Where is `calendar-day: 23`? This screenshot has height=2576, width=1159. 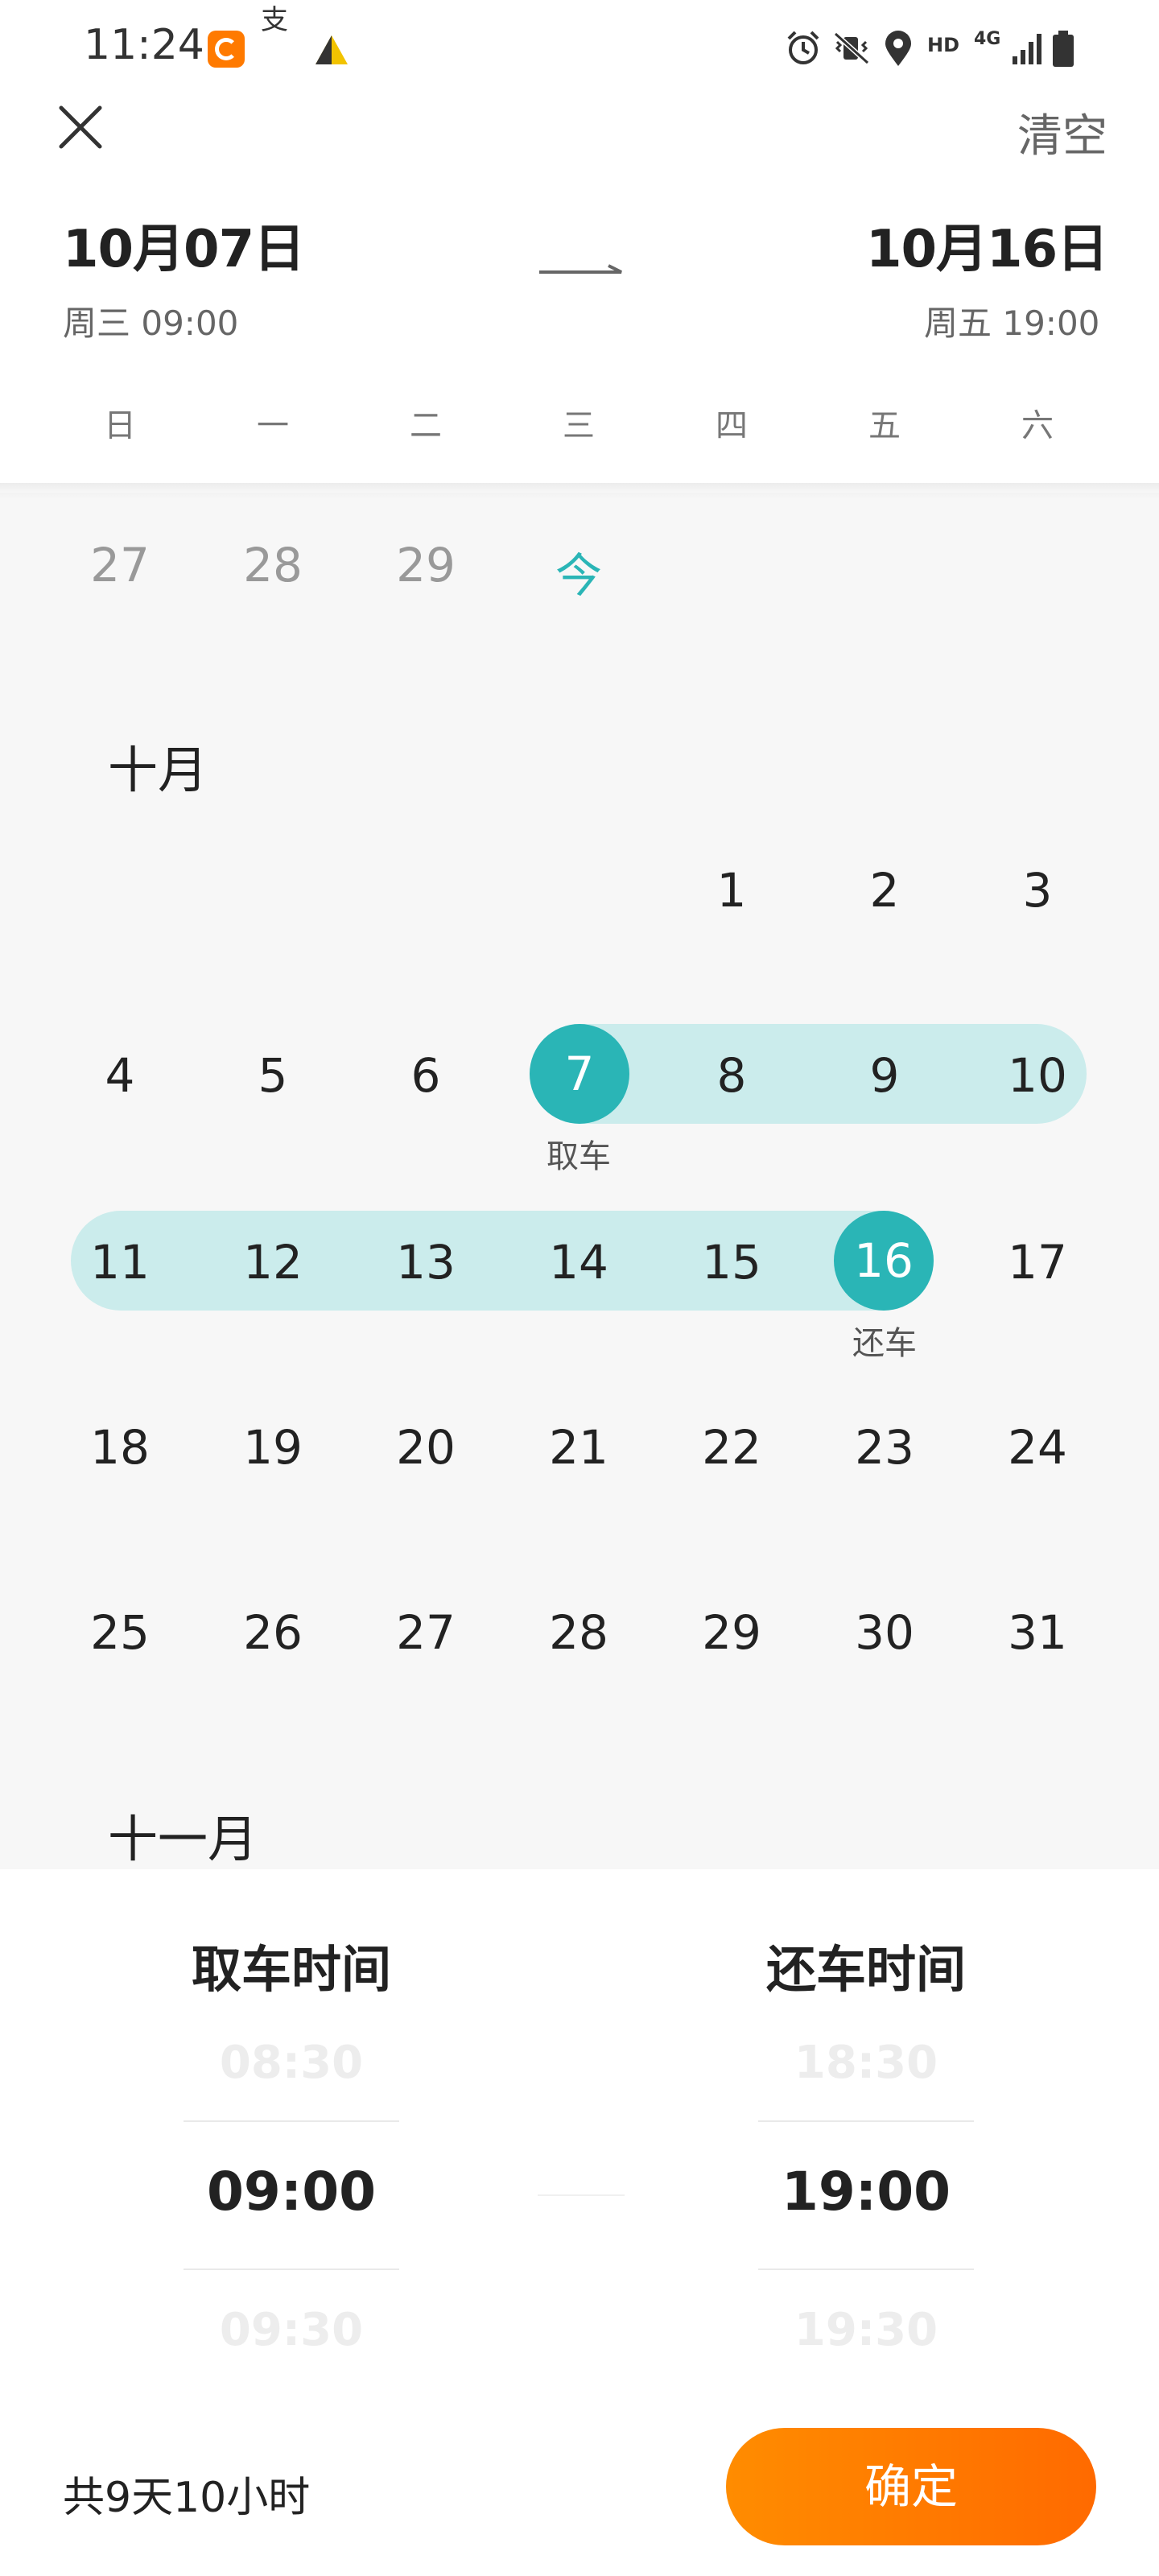 calendar-day: 23 is located at coordinates (884, 1447).